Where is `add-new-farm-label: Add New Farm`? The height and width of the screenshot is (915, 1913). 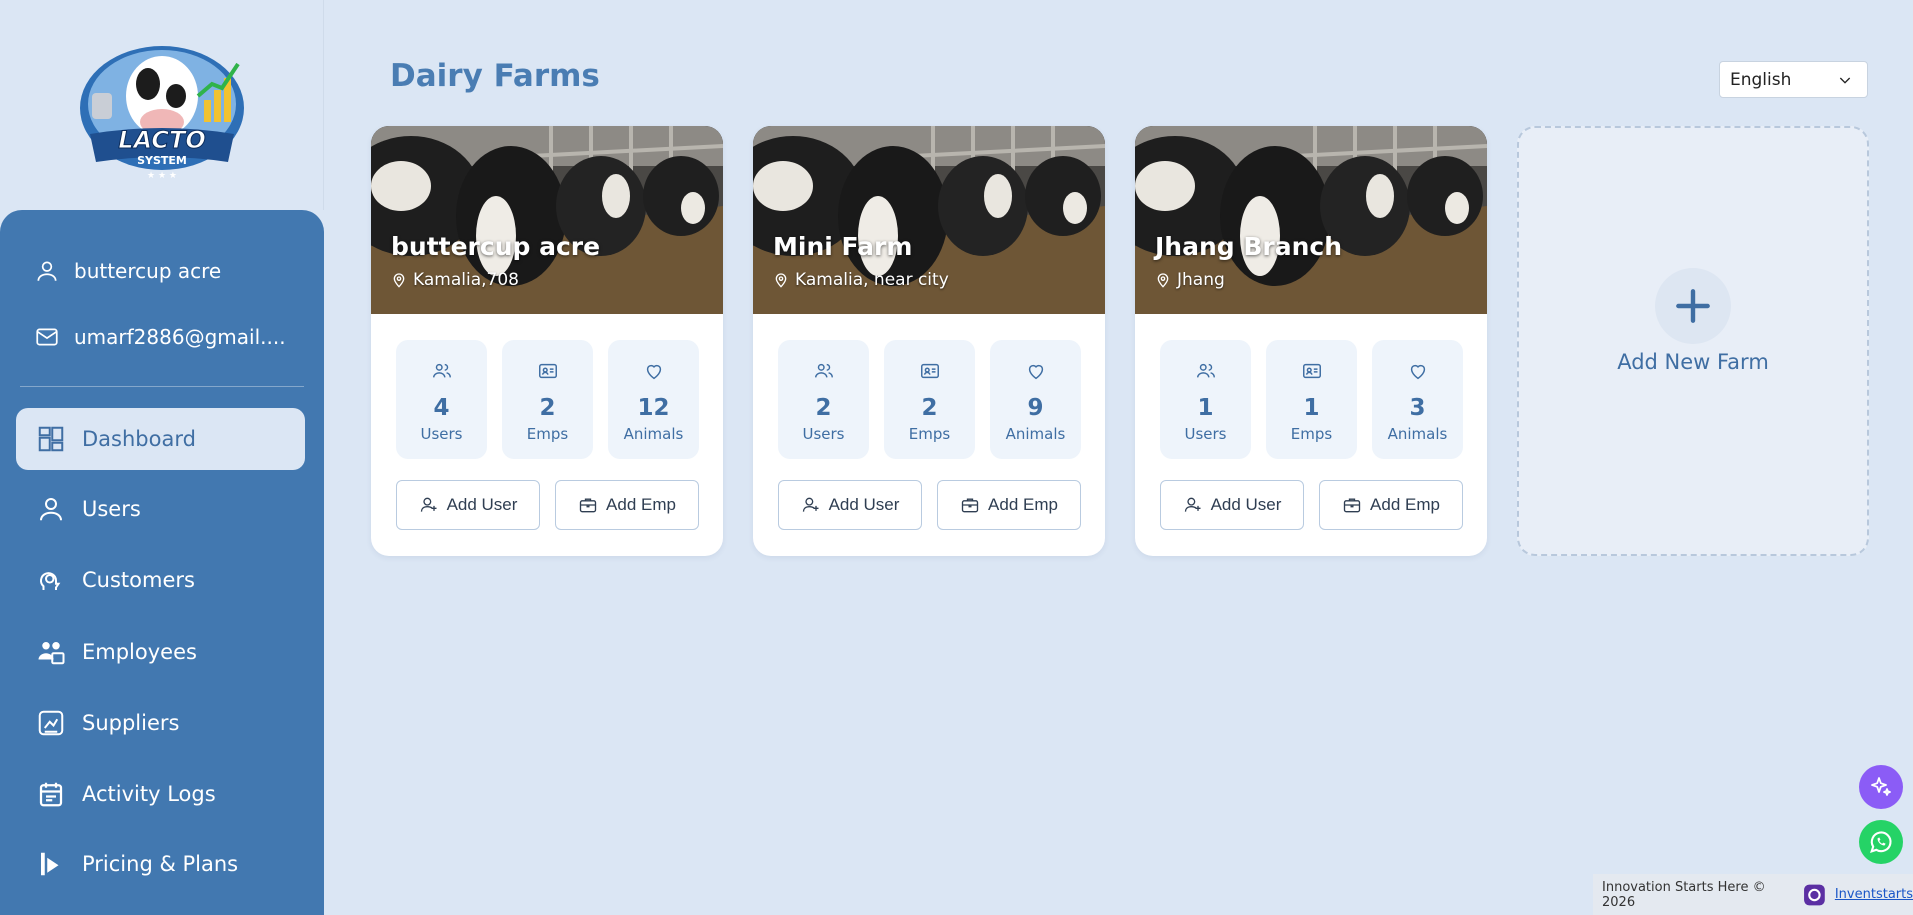 add-new-farm-label: Add New Farm is located at coordinates (1693, 362).